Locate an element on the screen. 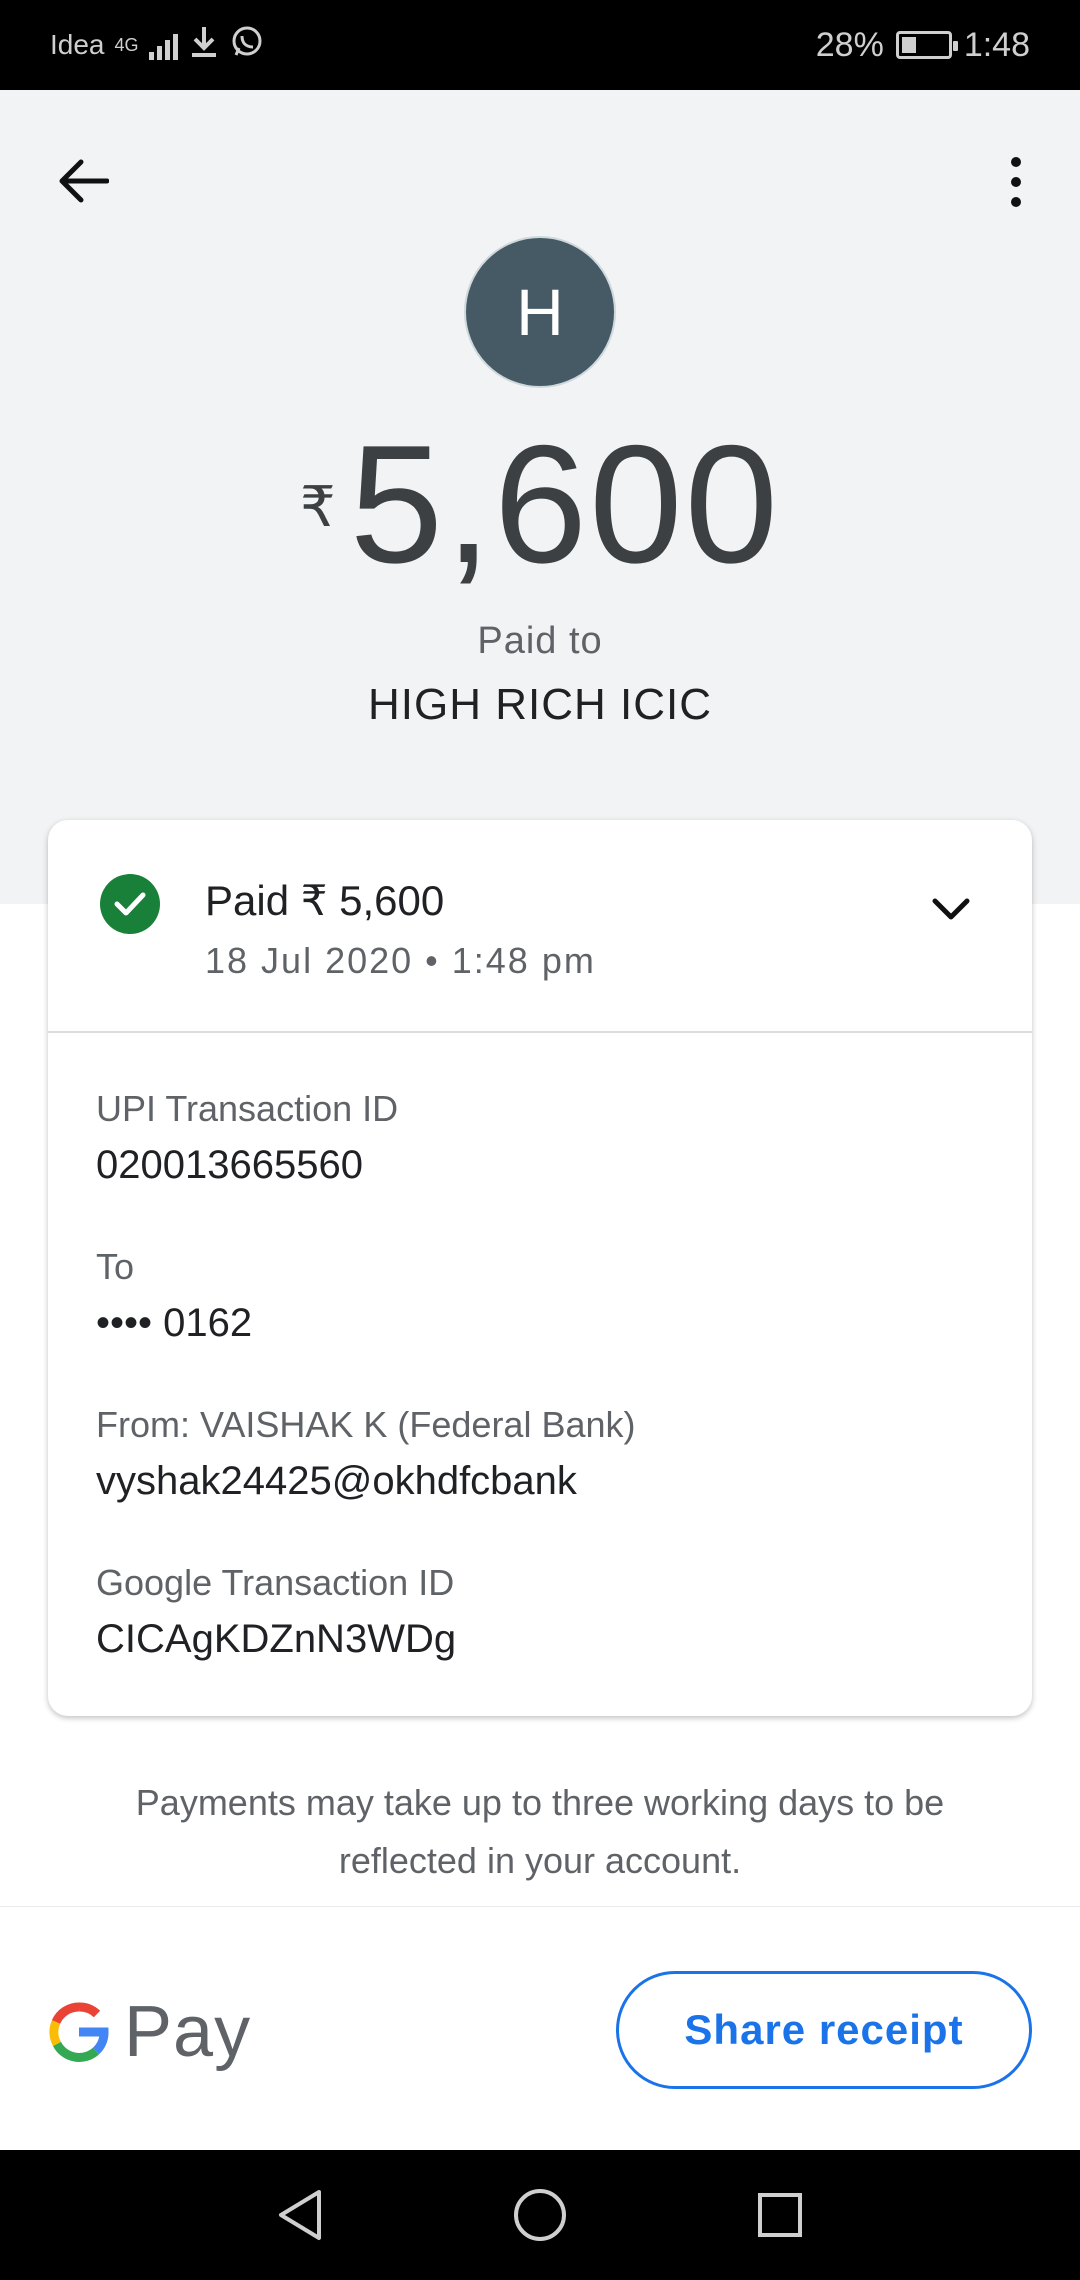 Image resolution: width=1080 pixels, height=2280 pixels. detail-upi-id: UPI Transaction ID 020013665560 is located at coordinates (540, 1138).